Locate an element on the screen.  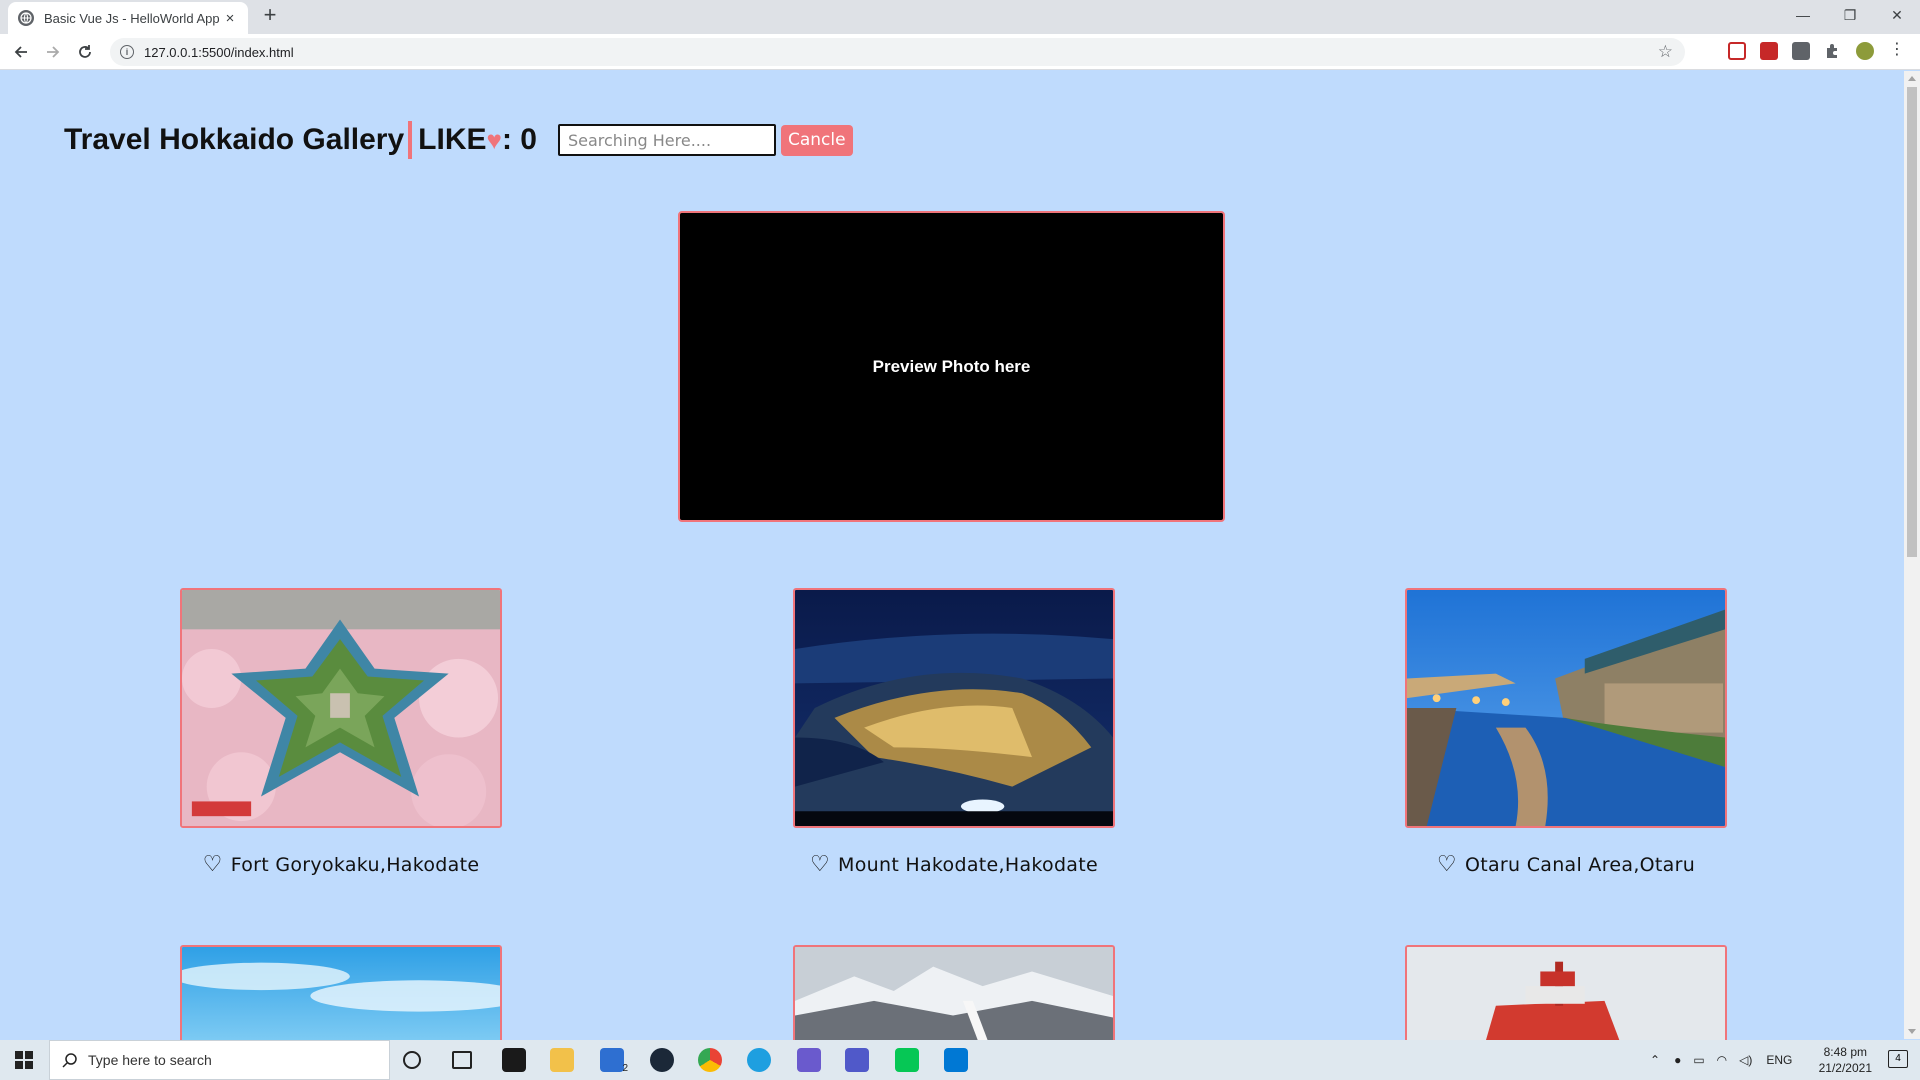
new-tab-button: + is located at coordinates (270, 16).